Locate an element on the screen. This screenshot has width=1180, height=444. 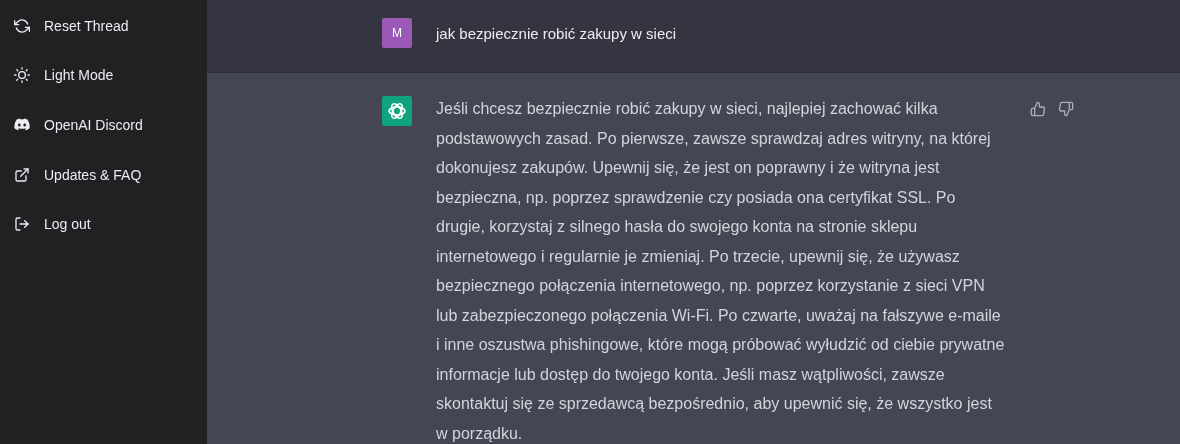
sidebar-item: OpenAI Discord is located at coordinates (103, 125).